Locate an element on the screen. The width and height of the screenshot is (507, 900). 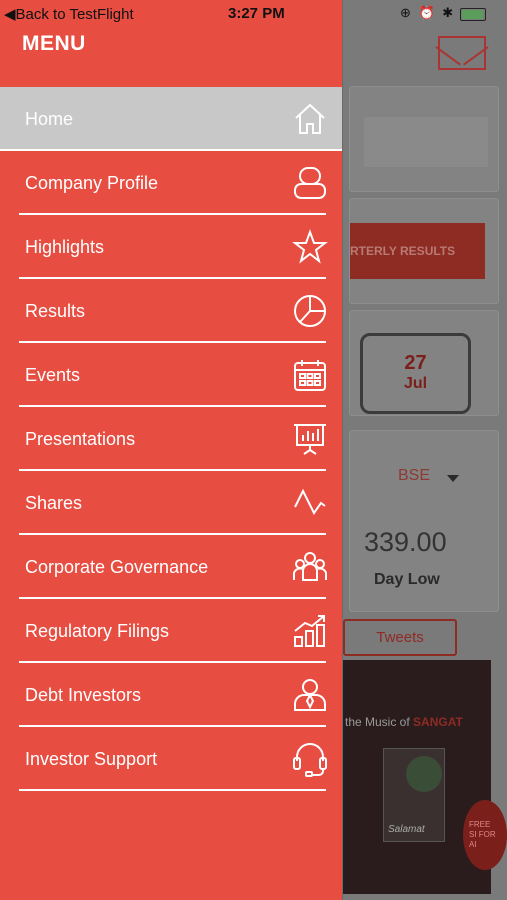
chevron-down-icon is located at coordinates (453, 478).